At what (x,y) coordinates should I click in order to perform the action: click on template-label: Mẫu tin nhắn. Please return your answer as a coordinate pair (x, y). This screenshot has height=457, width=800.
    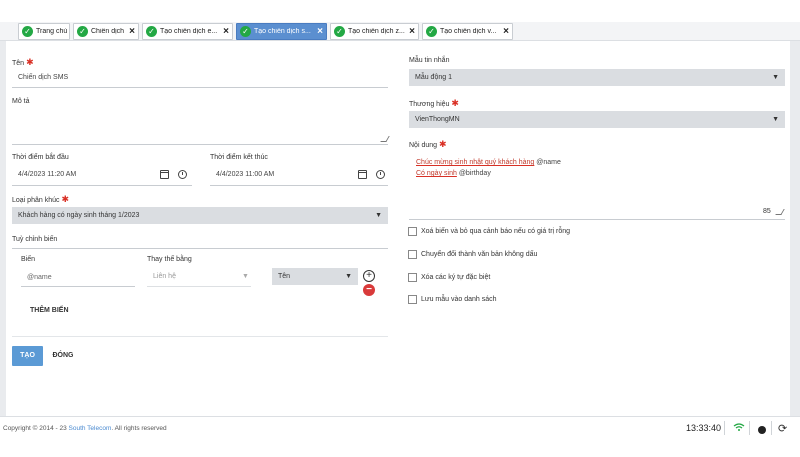
    Looking at the image, I should click on (429, 60).